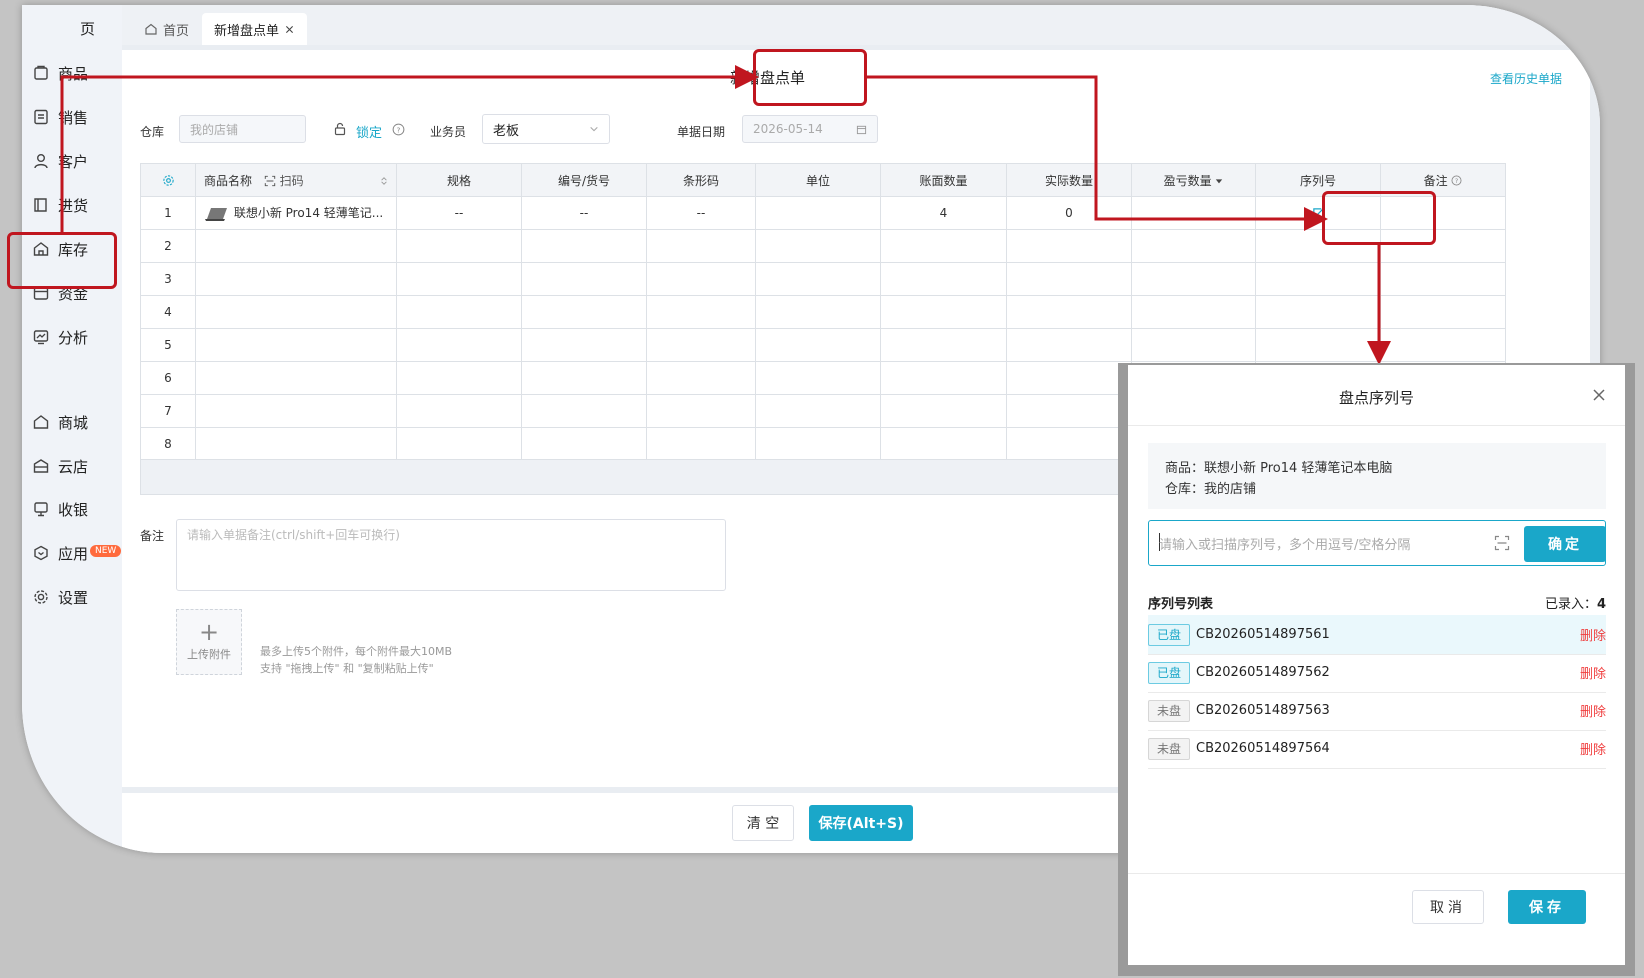  Describe the element at coordinates (60, 466) in the screenshot. I see `sidebar-item-cloud-store: 云店` at that location.